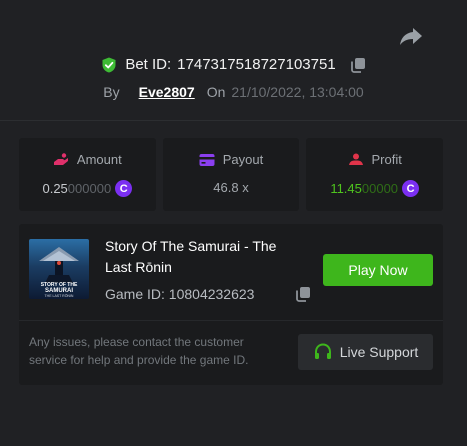  Describe the element at coordinates (231, 187) in the screenshot. I see `payout-value: 46.8 x` at that location.